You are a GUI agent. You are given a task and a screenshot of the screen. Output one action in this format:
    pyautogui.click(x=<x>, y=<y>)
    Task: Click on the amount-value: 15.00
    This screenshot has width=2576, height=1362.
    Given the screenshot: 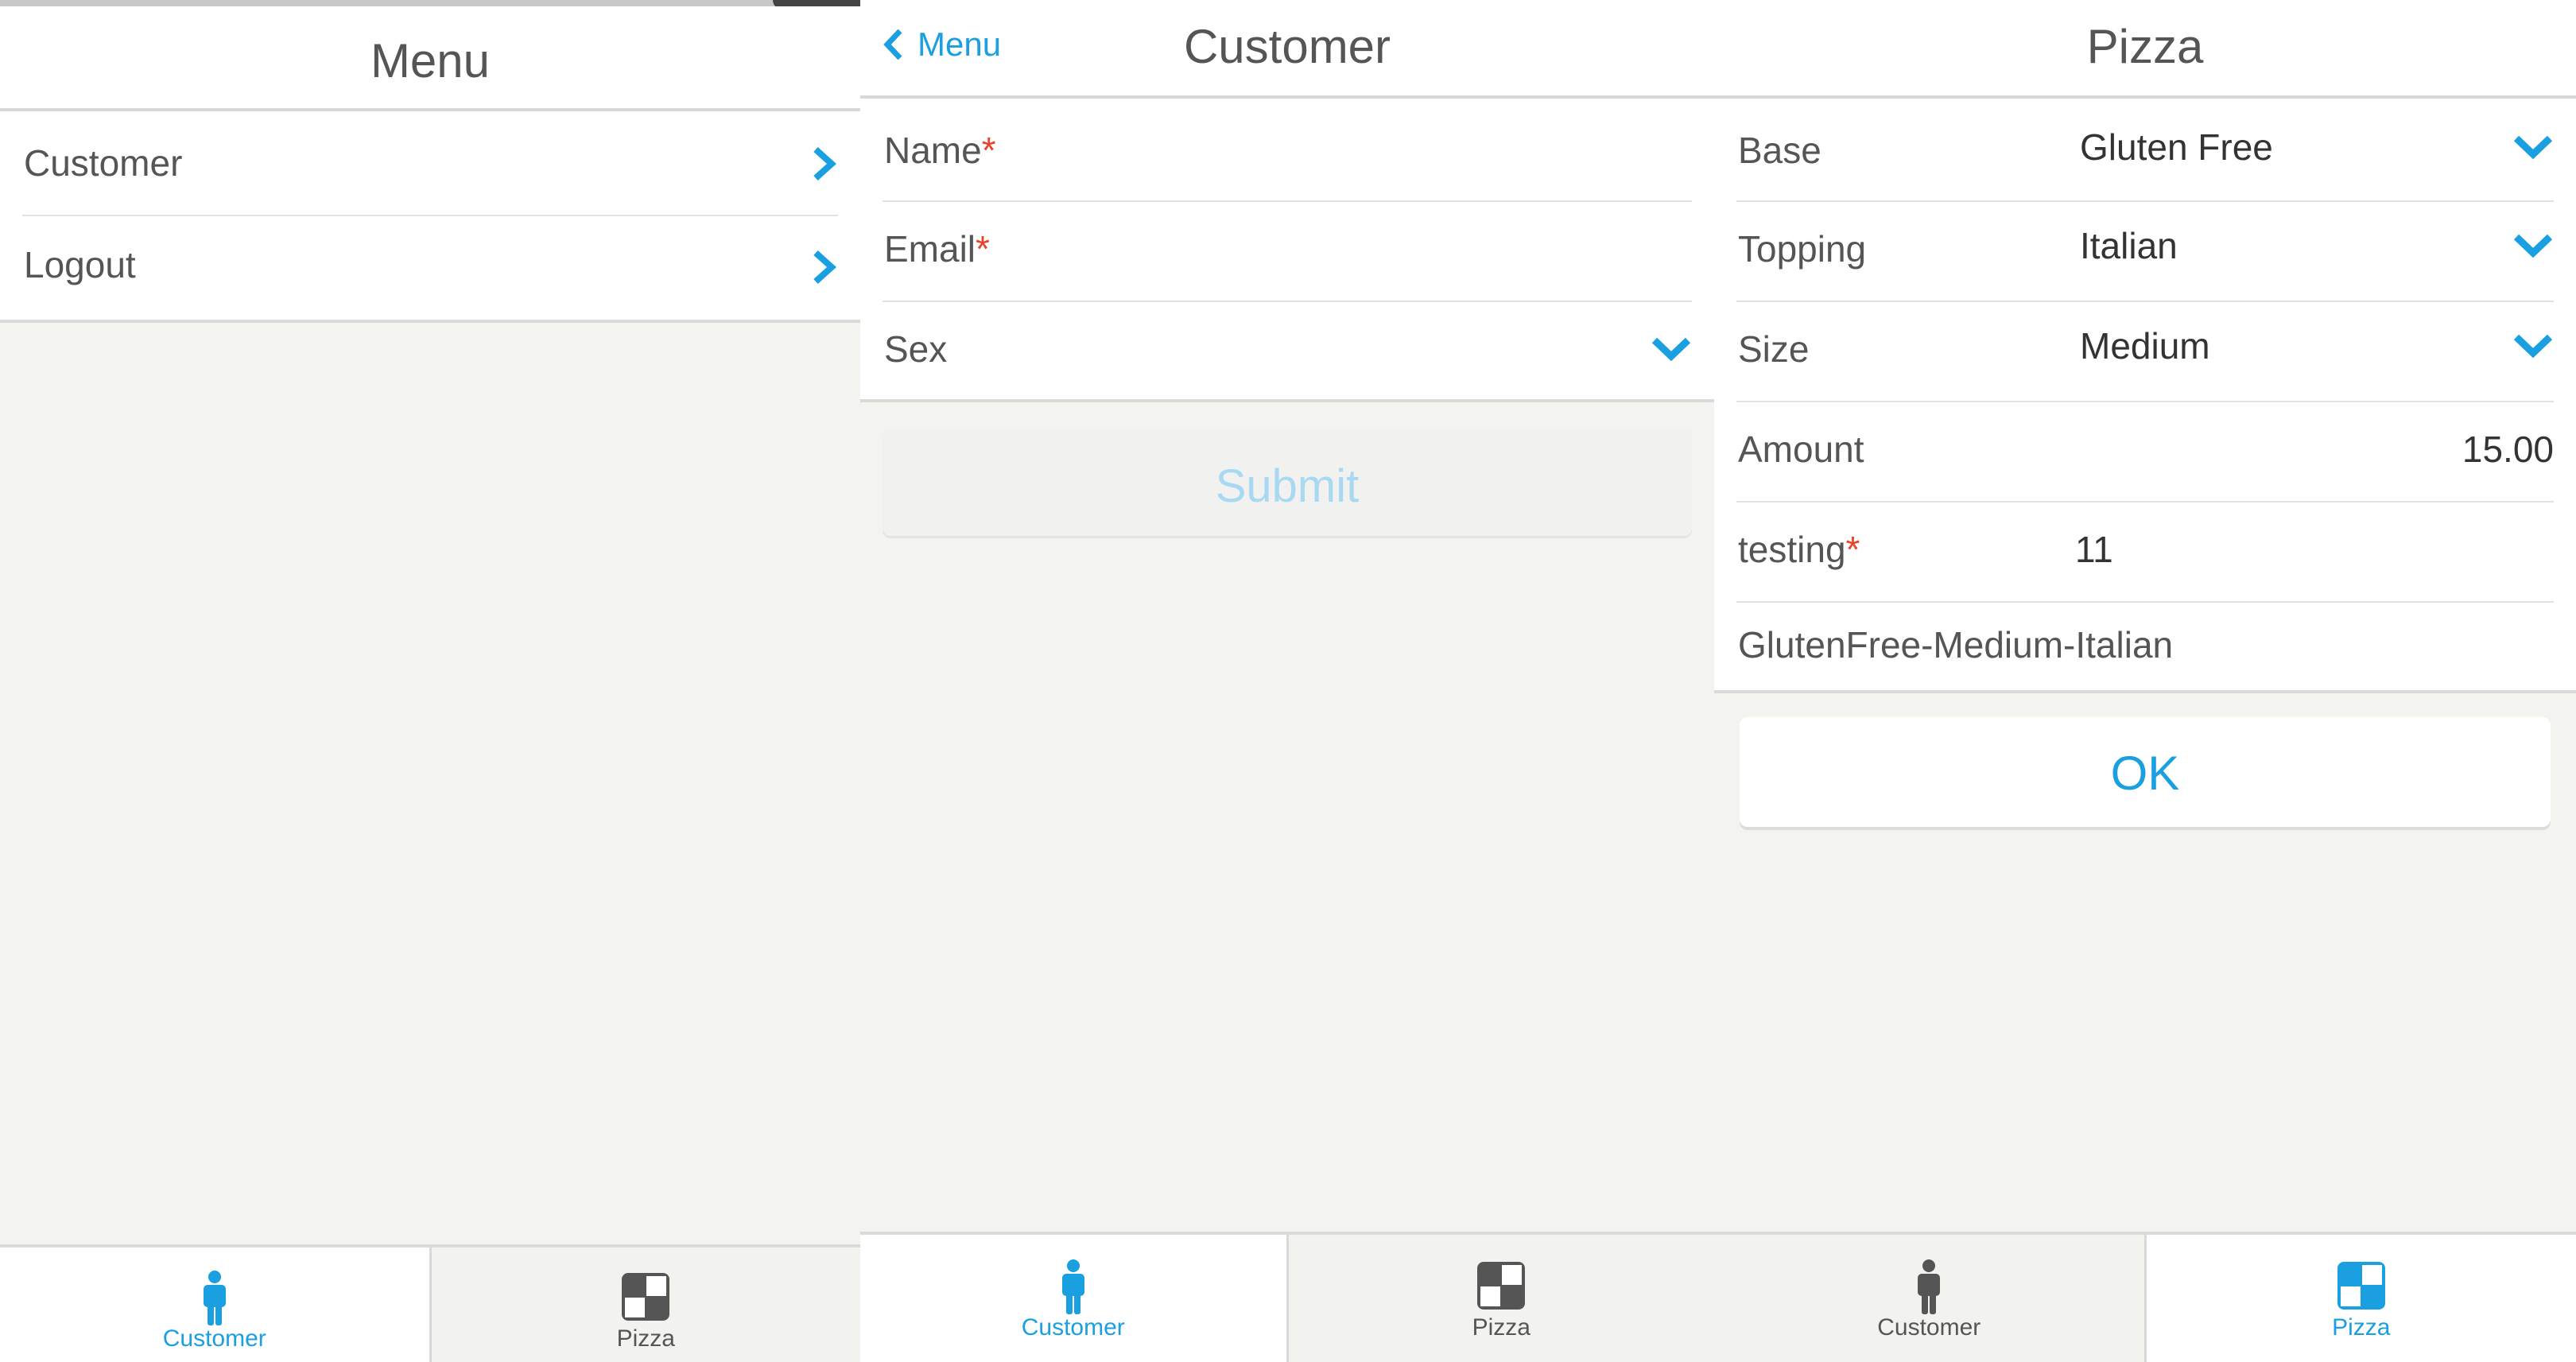 What is the action you would take?
    pyautogui.click(x=2508, y=449)
    